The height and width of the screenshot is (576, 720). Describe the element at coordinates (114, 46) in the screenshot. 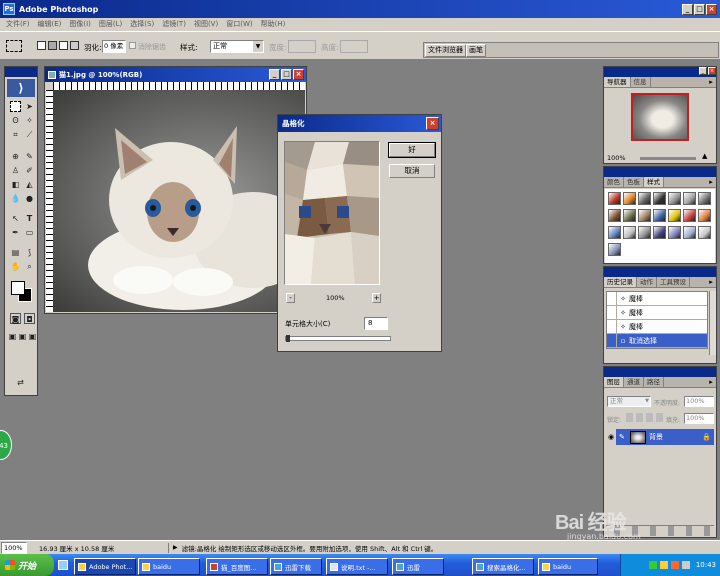

I see `feather-input: 0 像素` at that location.